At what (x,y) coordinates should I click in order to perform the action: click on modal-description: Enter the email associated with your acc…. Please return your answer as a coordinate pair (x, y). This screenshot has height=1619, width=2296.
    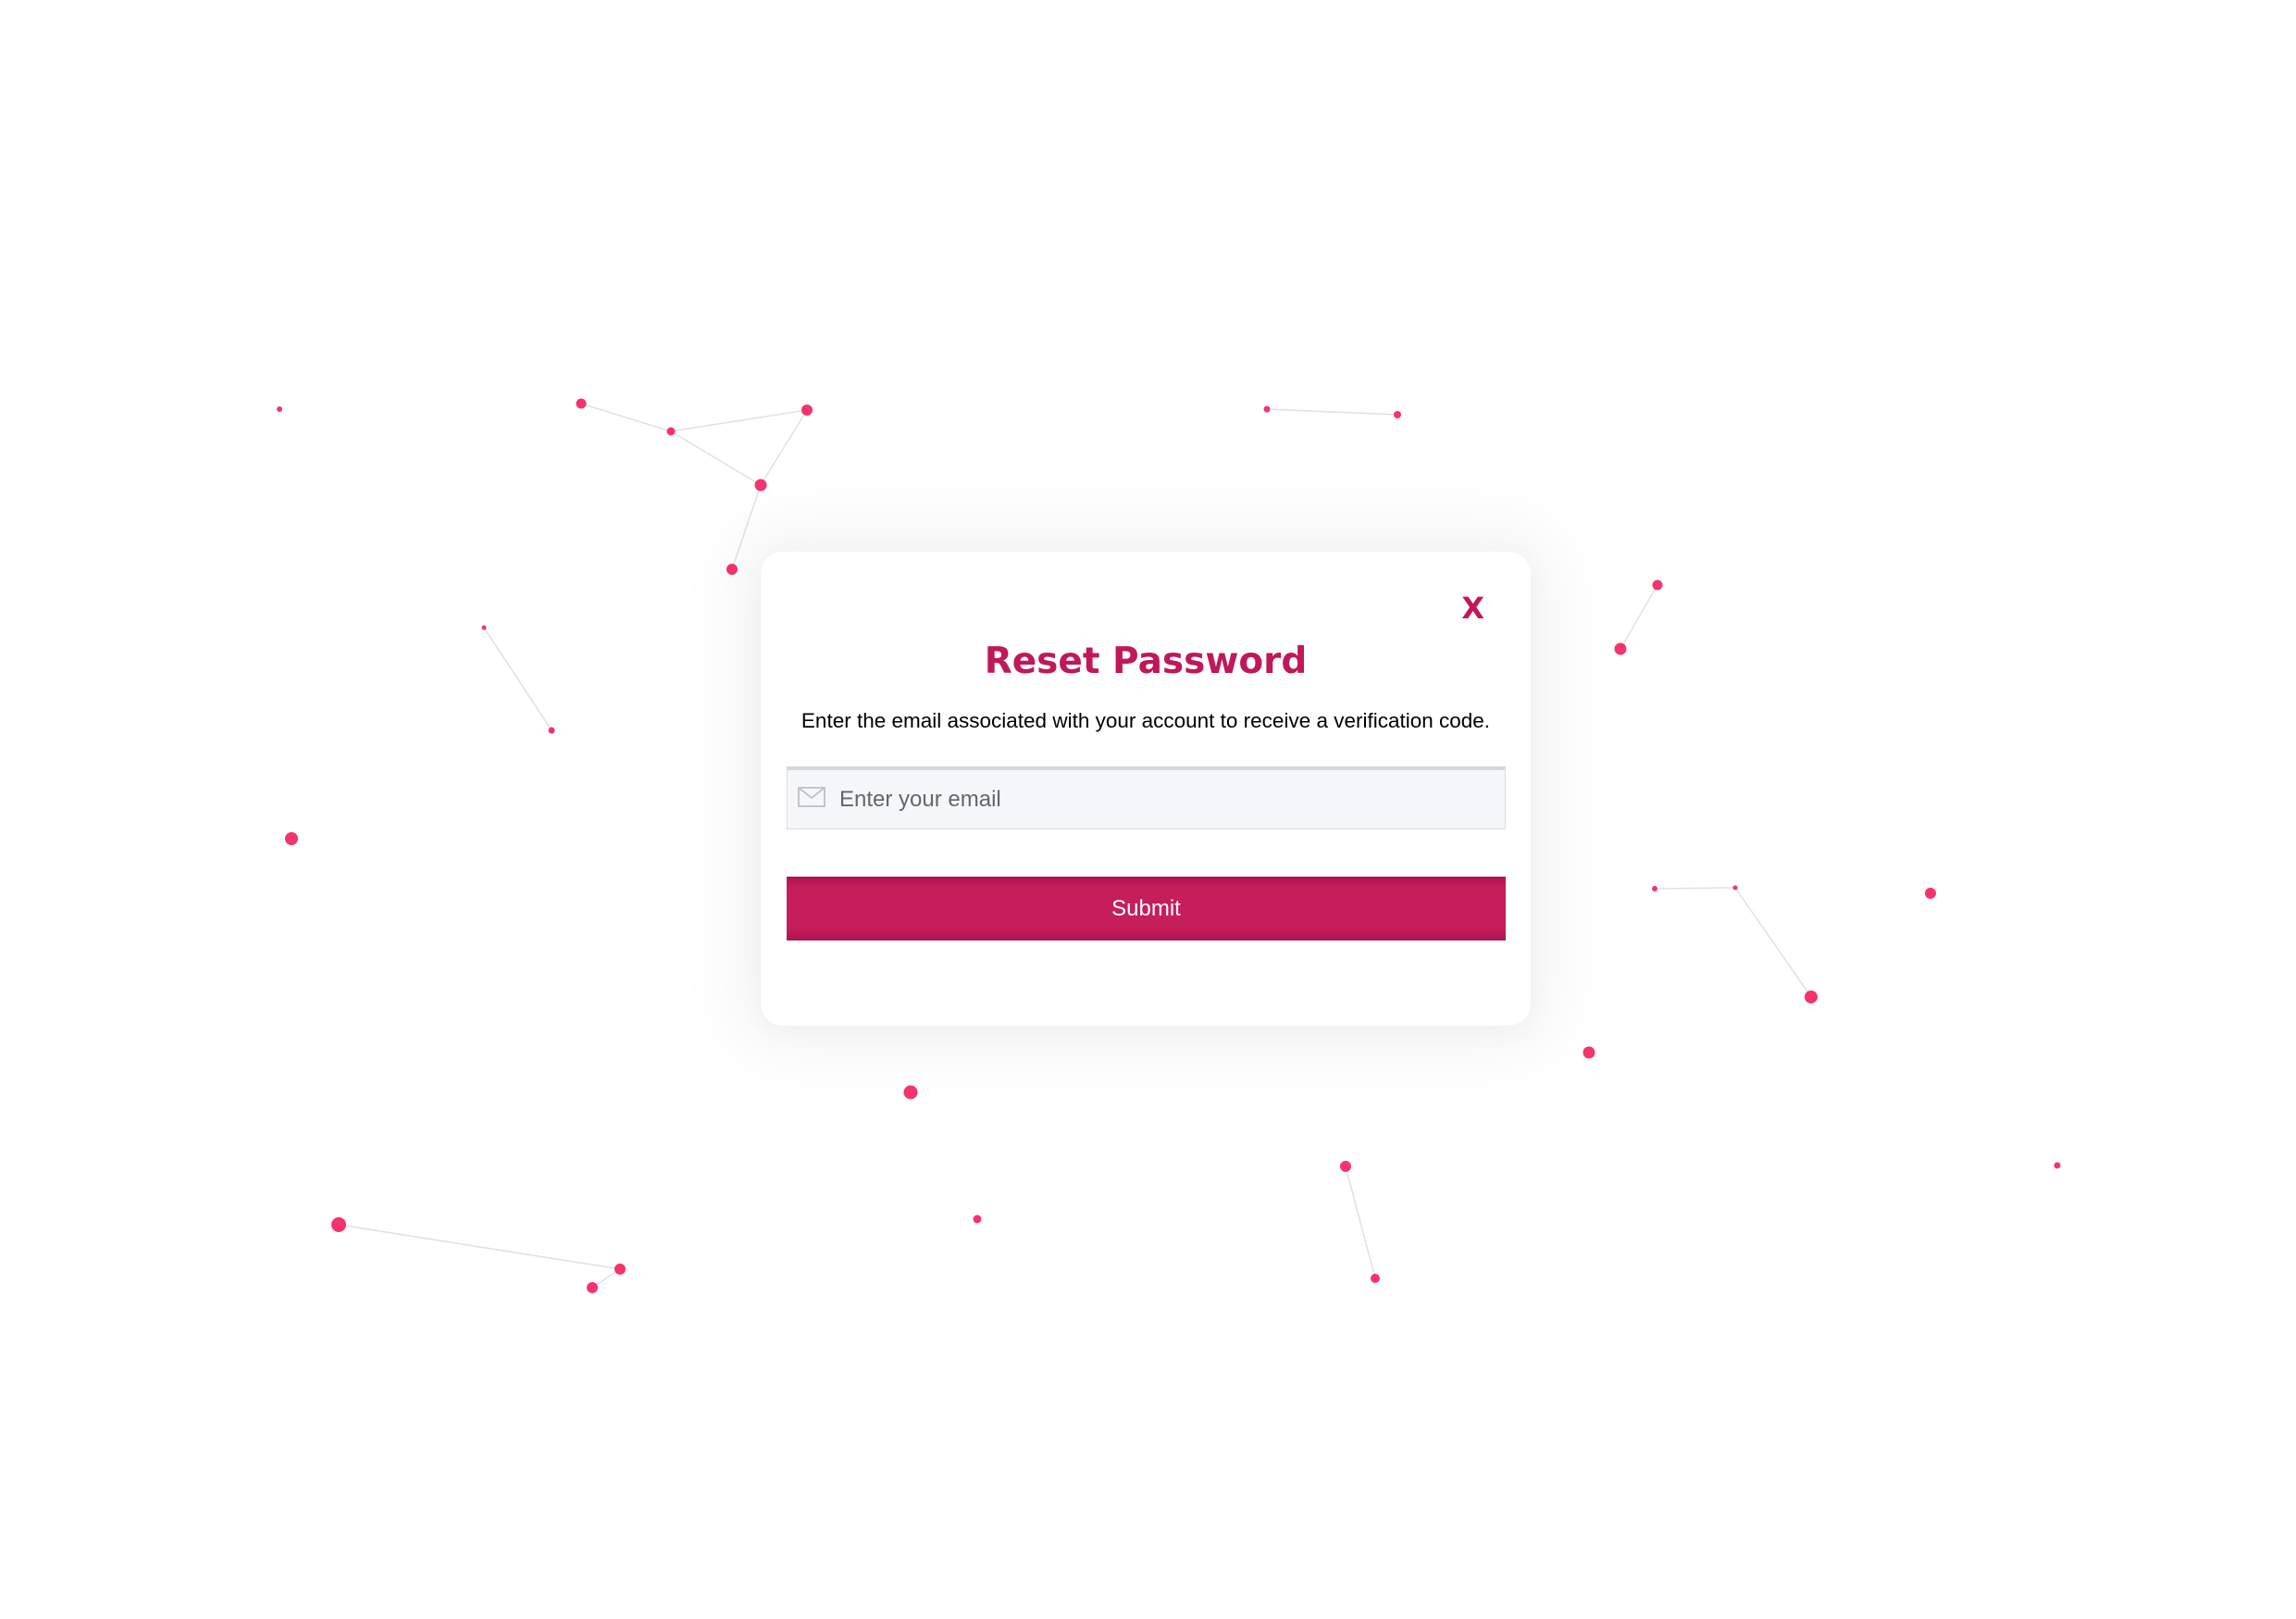
    Looking at the image, I should click on (1146, 721).